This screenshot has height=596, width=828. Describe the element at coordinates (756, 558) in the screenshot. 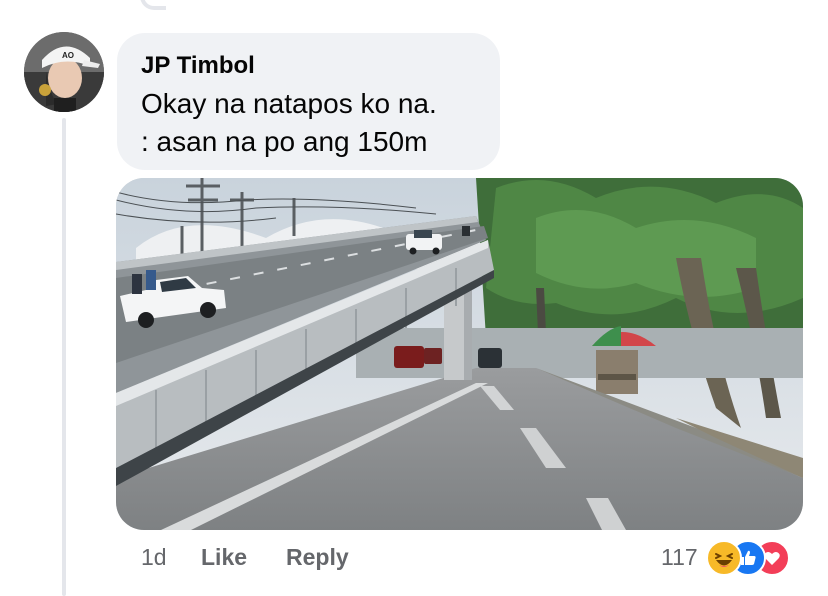

I see `reaction-summary` at that location.